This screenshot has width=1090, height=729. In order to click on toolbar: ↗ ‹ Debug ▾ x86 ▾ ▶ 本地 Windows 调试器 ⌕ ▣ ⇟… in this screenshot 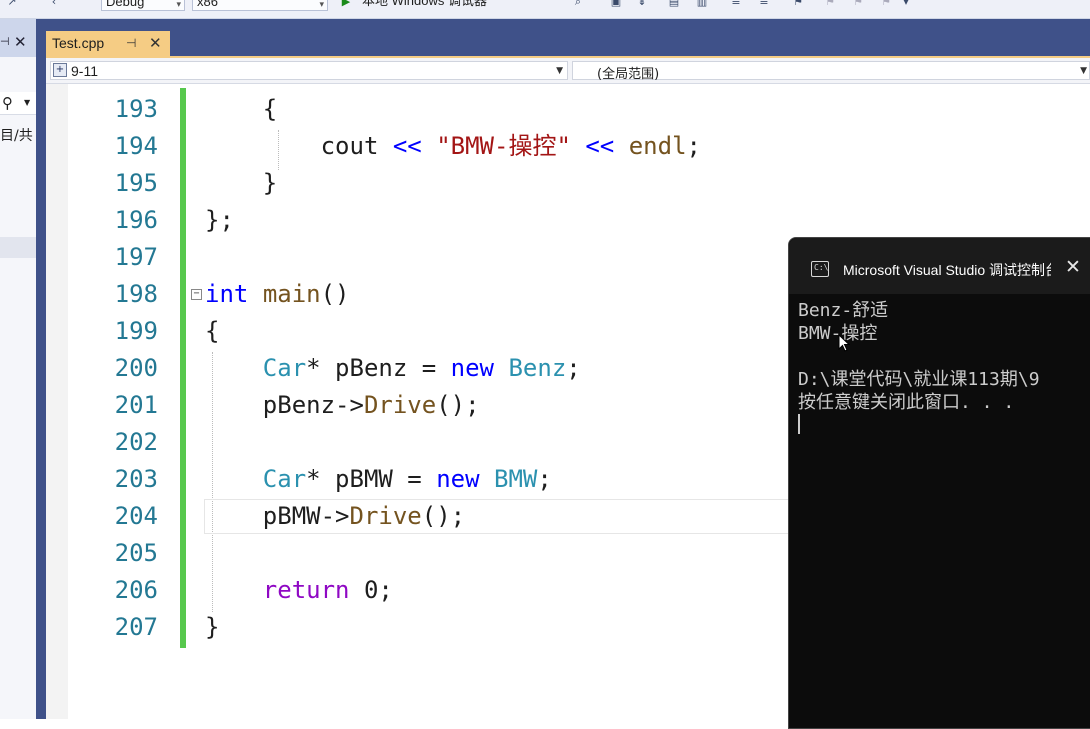, I will do `click(545, 9)`.